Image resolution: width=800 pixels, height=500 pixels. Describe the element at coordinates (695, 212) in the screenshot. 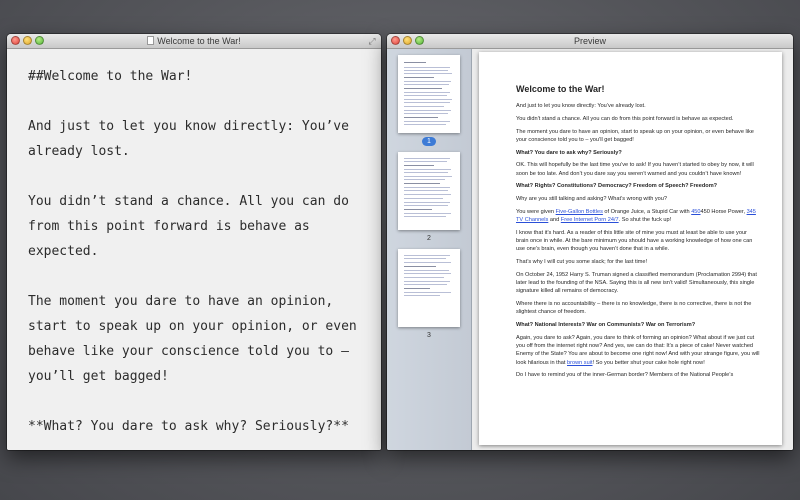

I see `link: 450` at that location.